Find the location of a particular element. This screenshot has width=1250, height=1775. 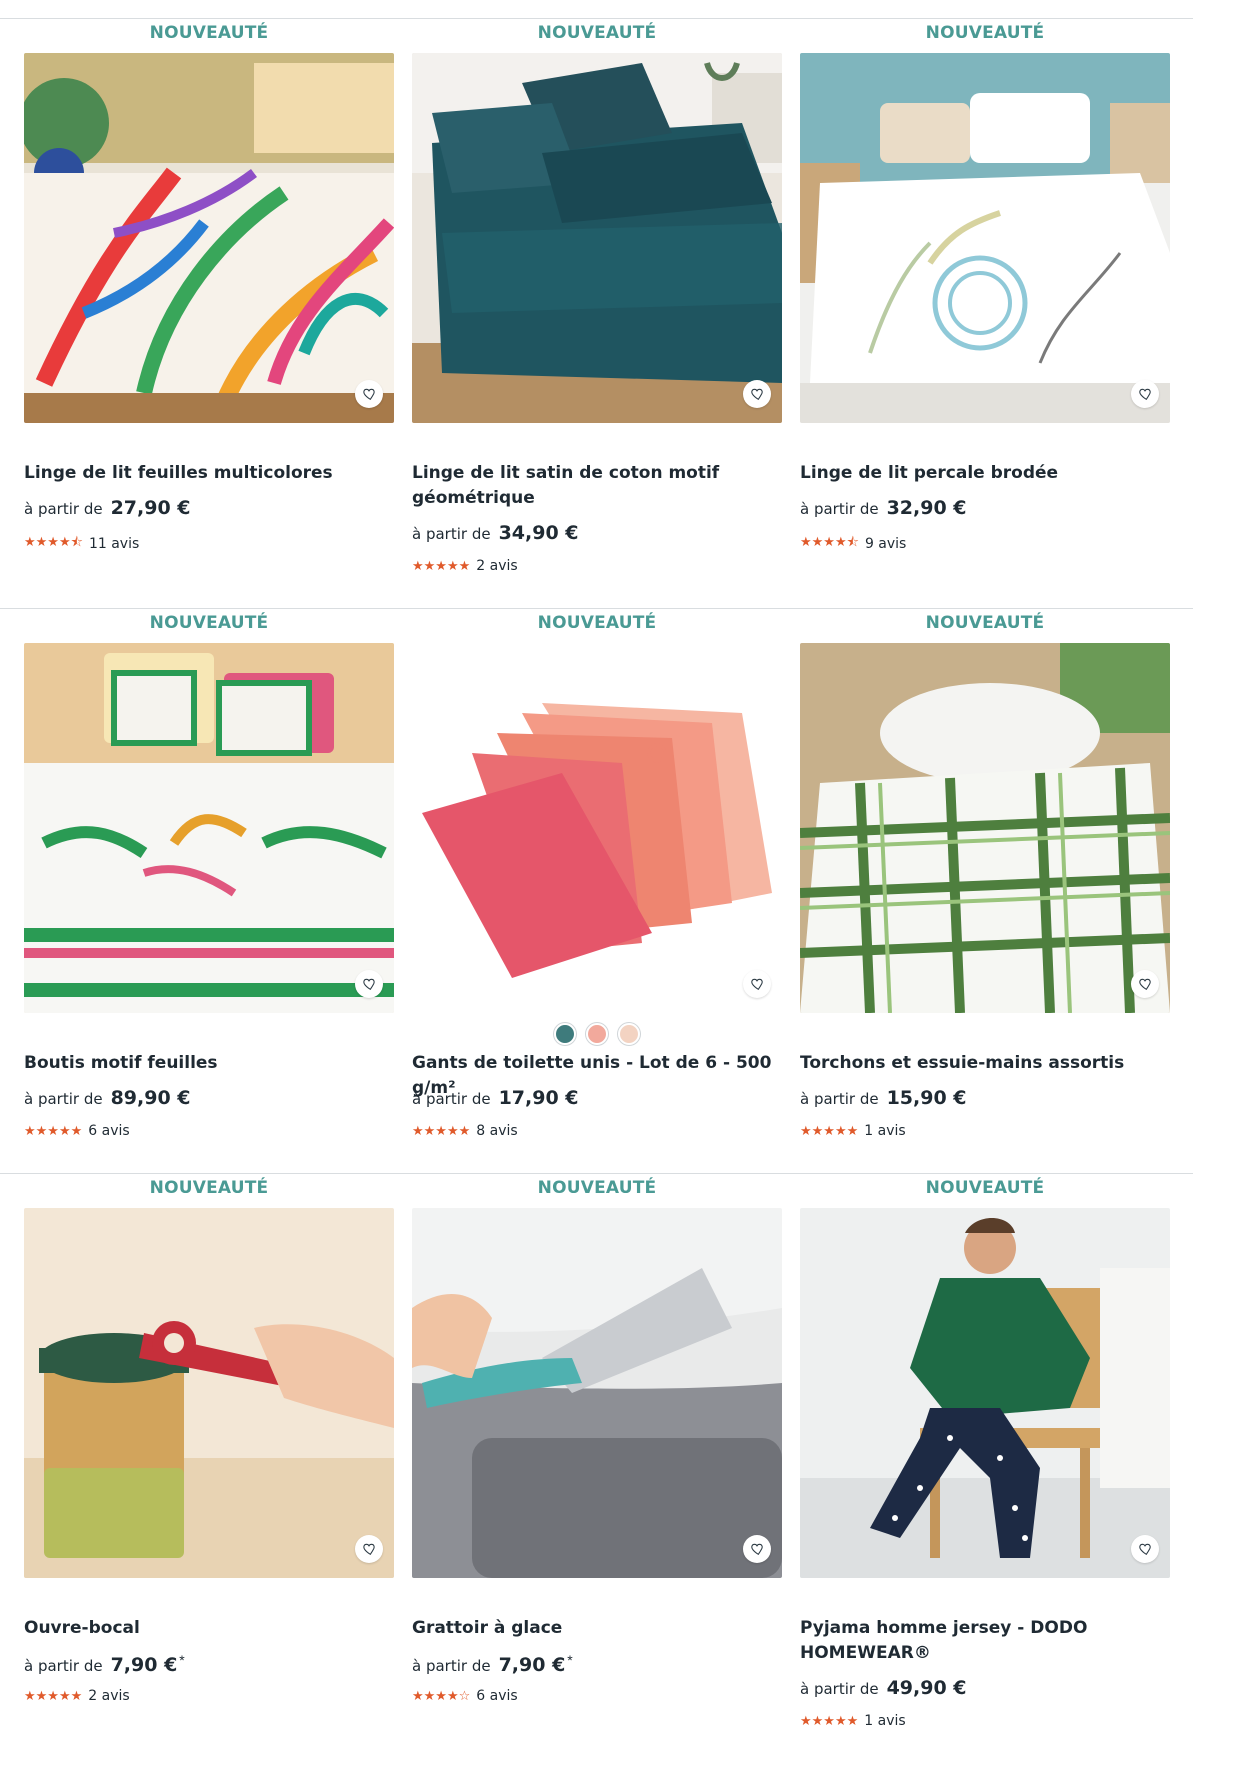

product-rating: ★★★★★ 6 avis is located at coordinates (77, 1131).